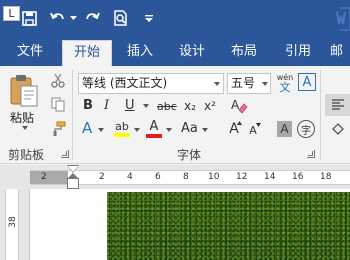  I want to click on underline-dropdown-icon, so click(146, 106).